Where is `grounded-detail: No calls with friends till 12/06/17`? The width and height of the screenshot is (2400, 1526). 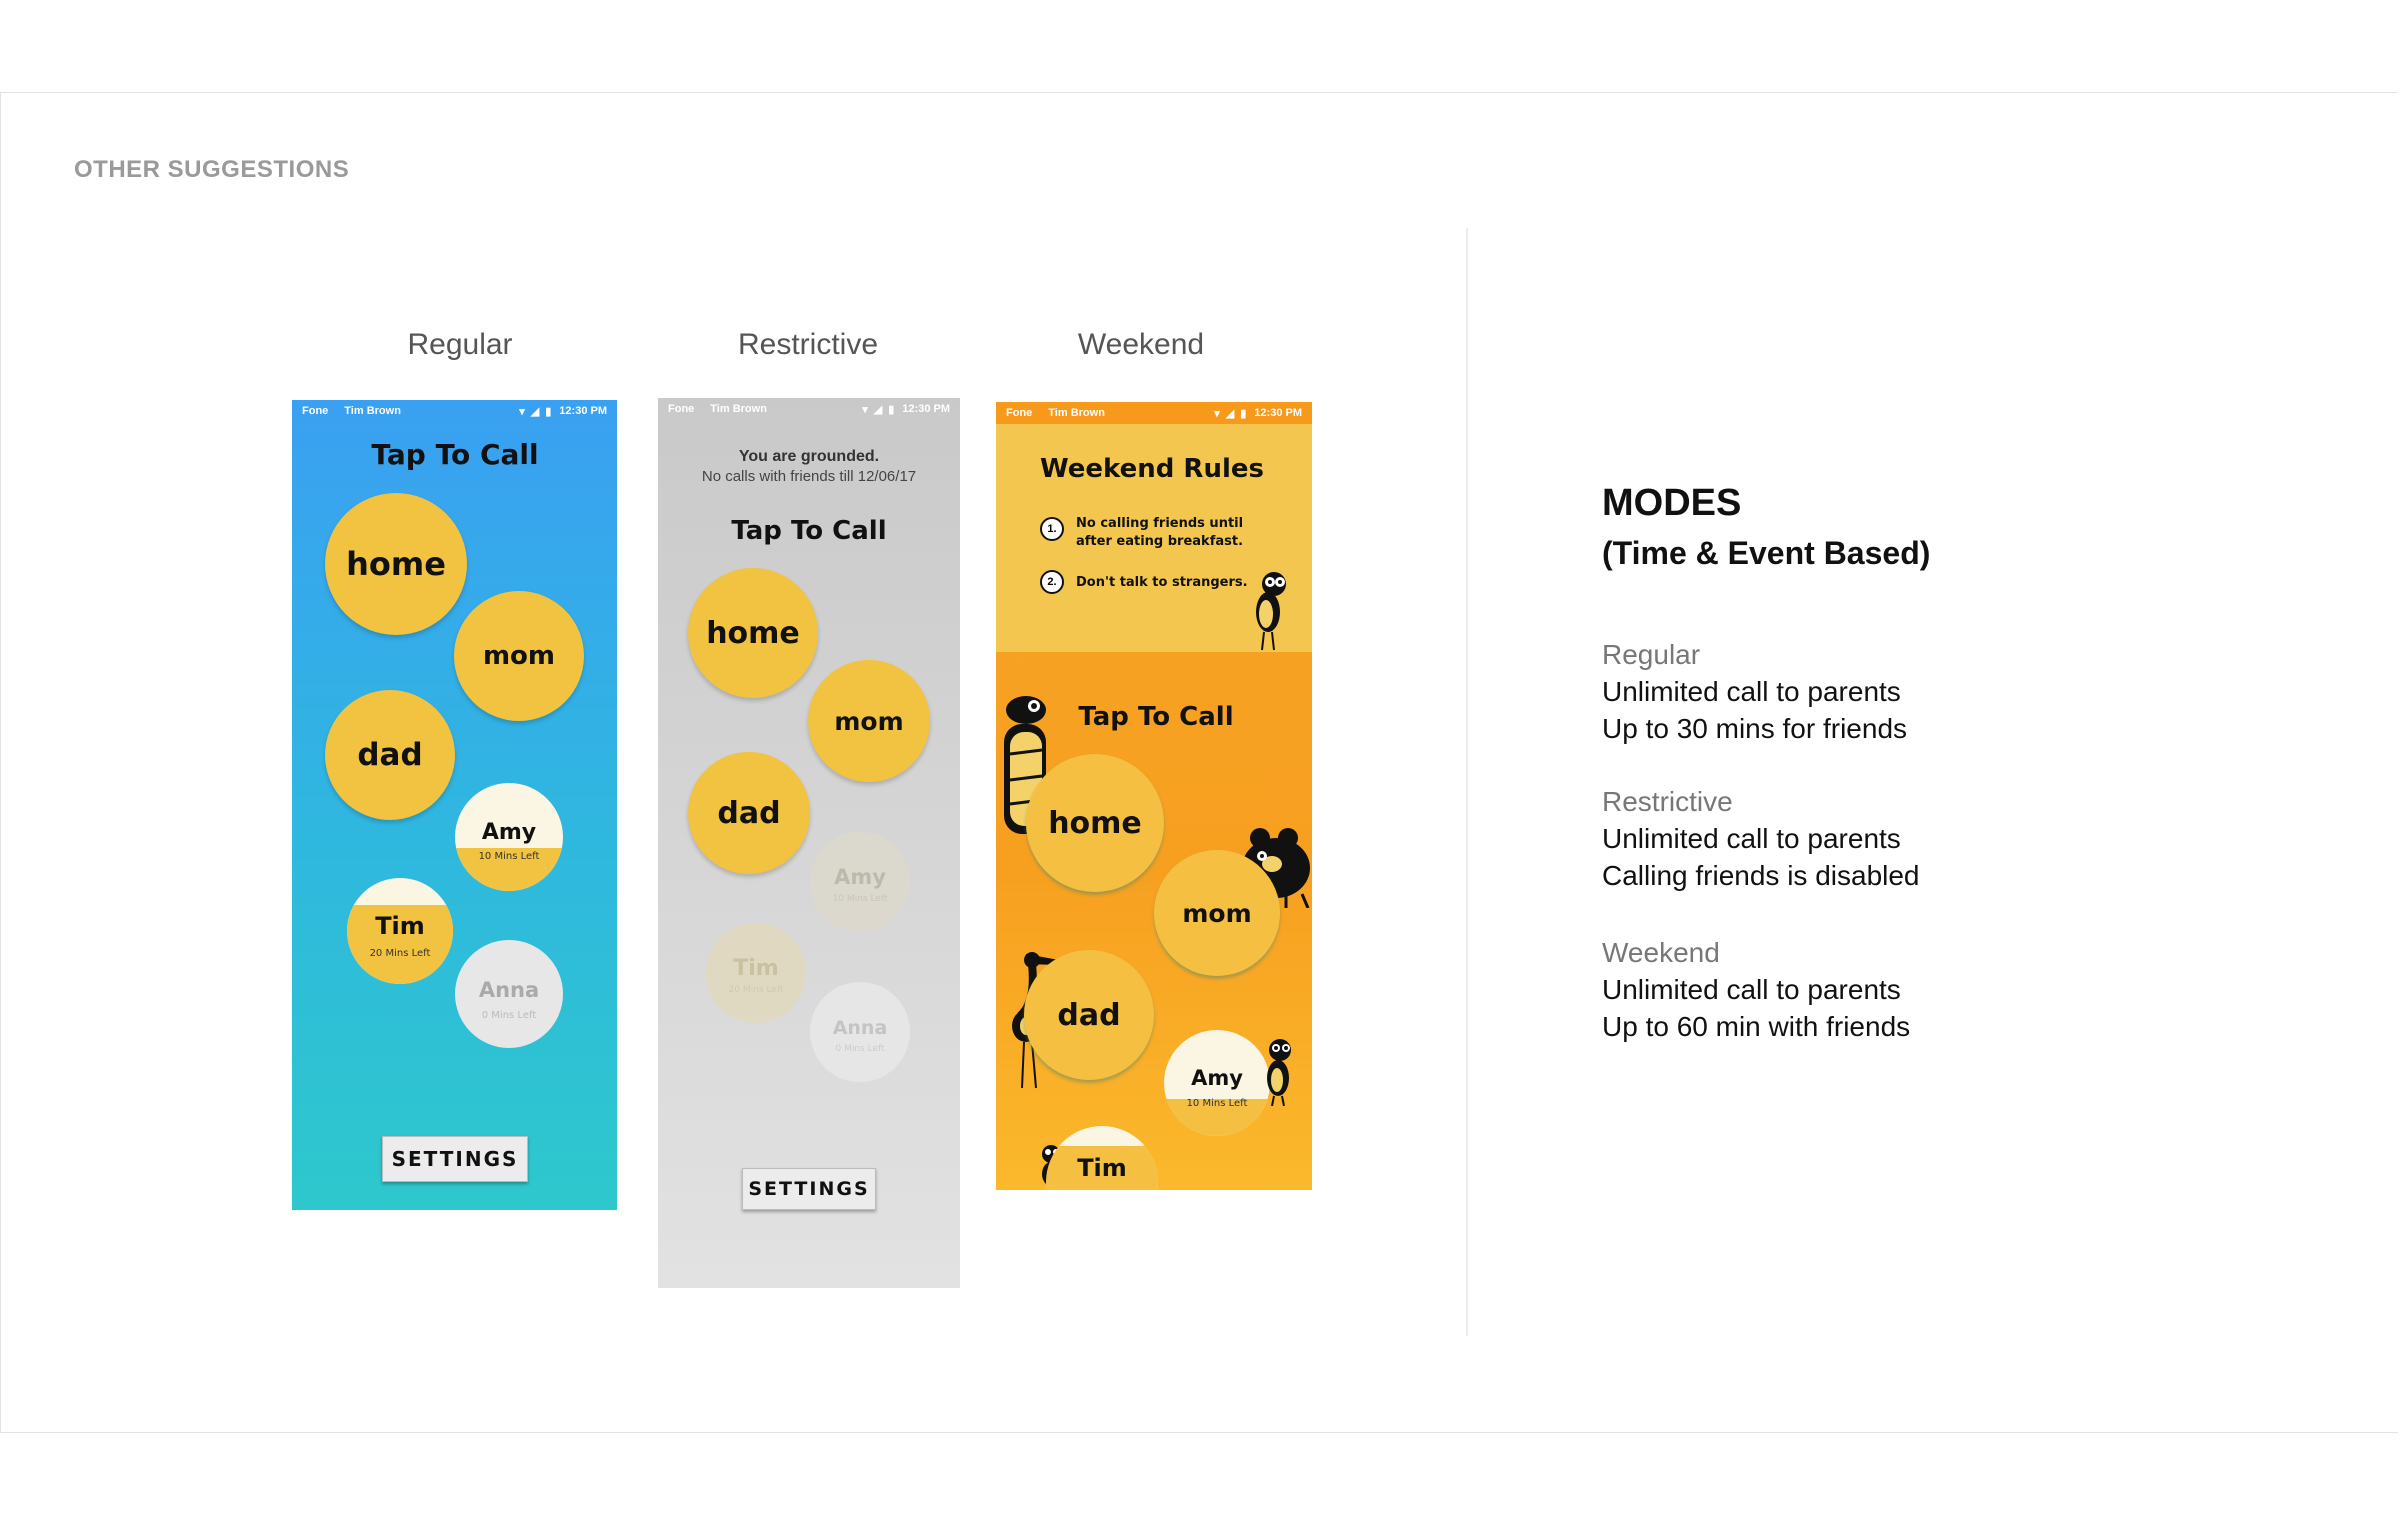 grounded-detail: No calls with friends till 12/06/17 is located at coordinates (809, 476).